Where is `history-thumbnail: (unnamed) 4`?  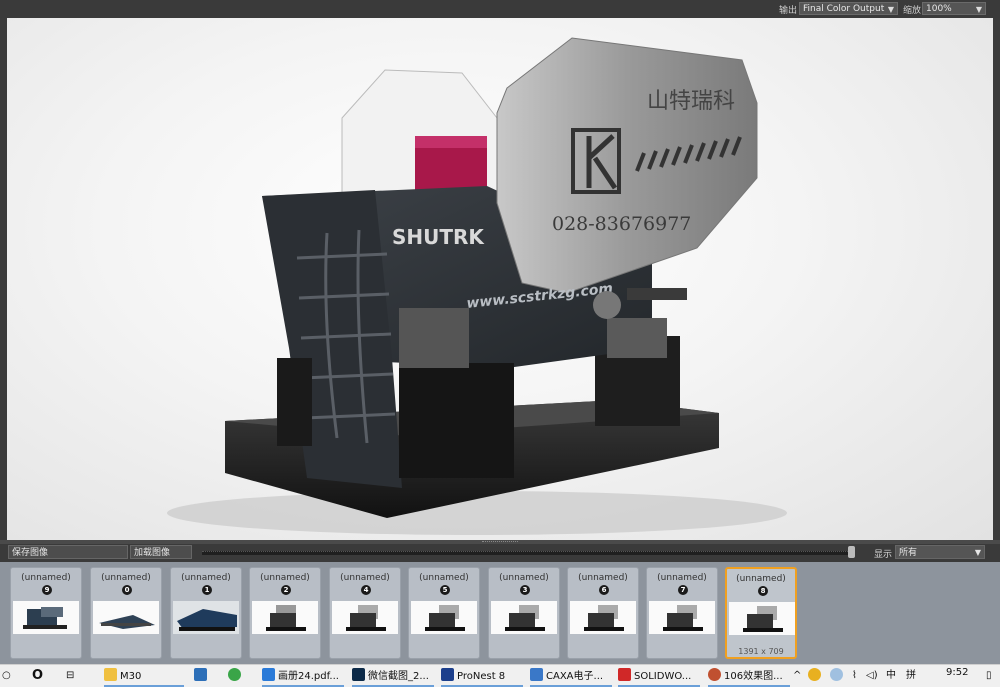
history-thumbnail: (unnamed) 4 is located at coordinates (365, 613).